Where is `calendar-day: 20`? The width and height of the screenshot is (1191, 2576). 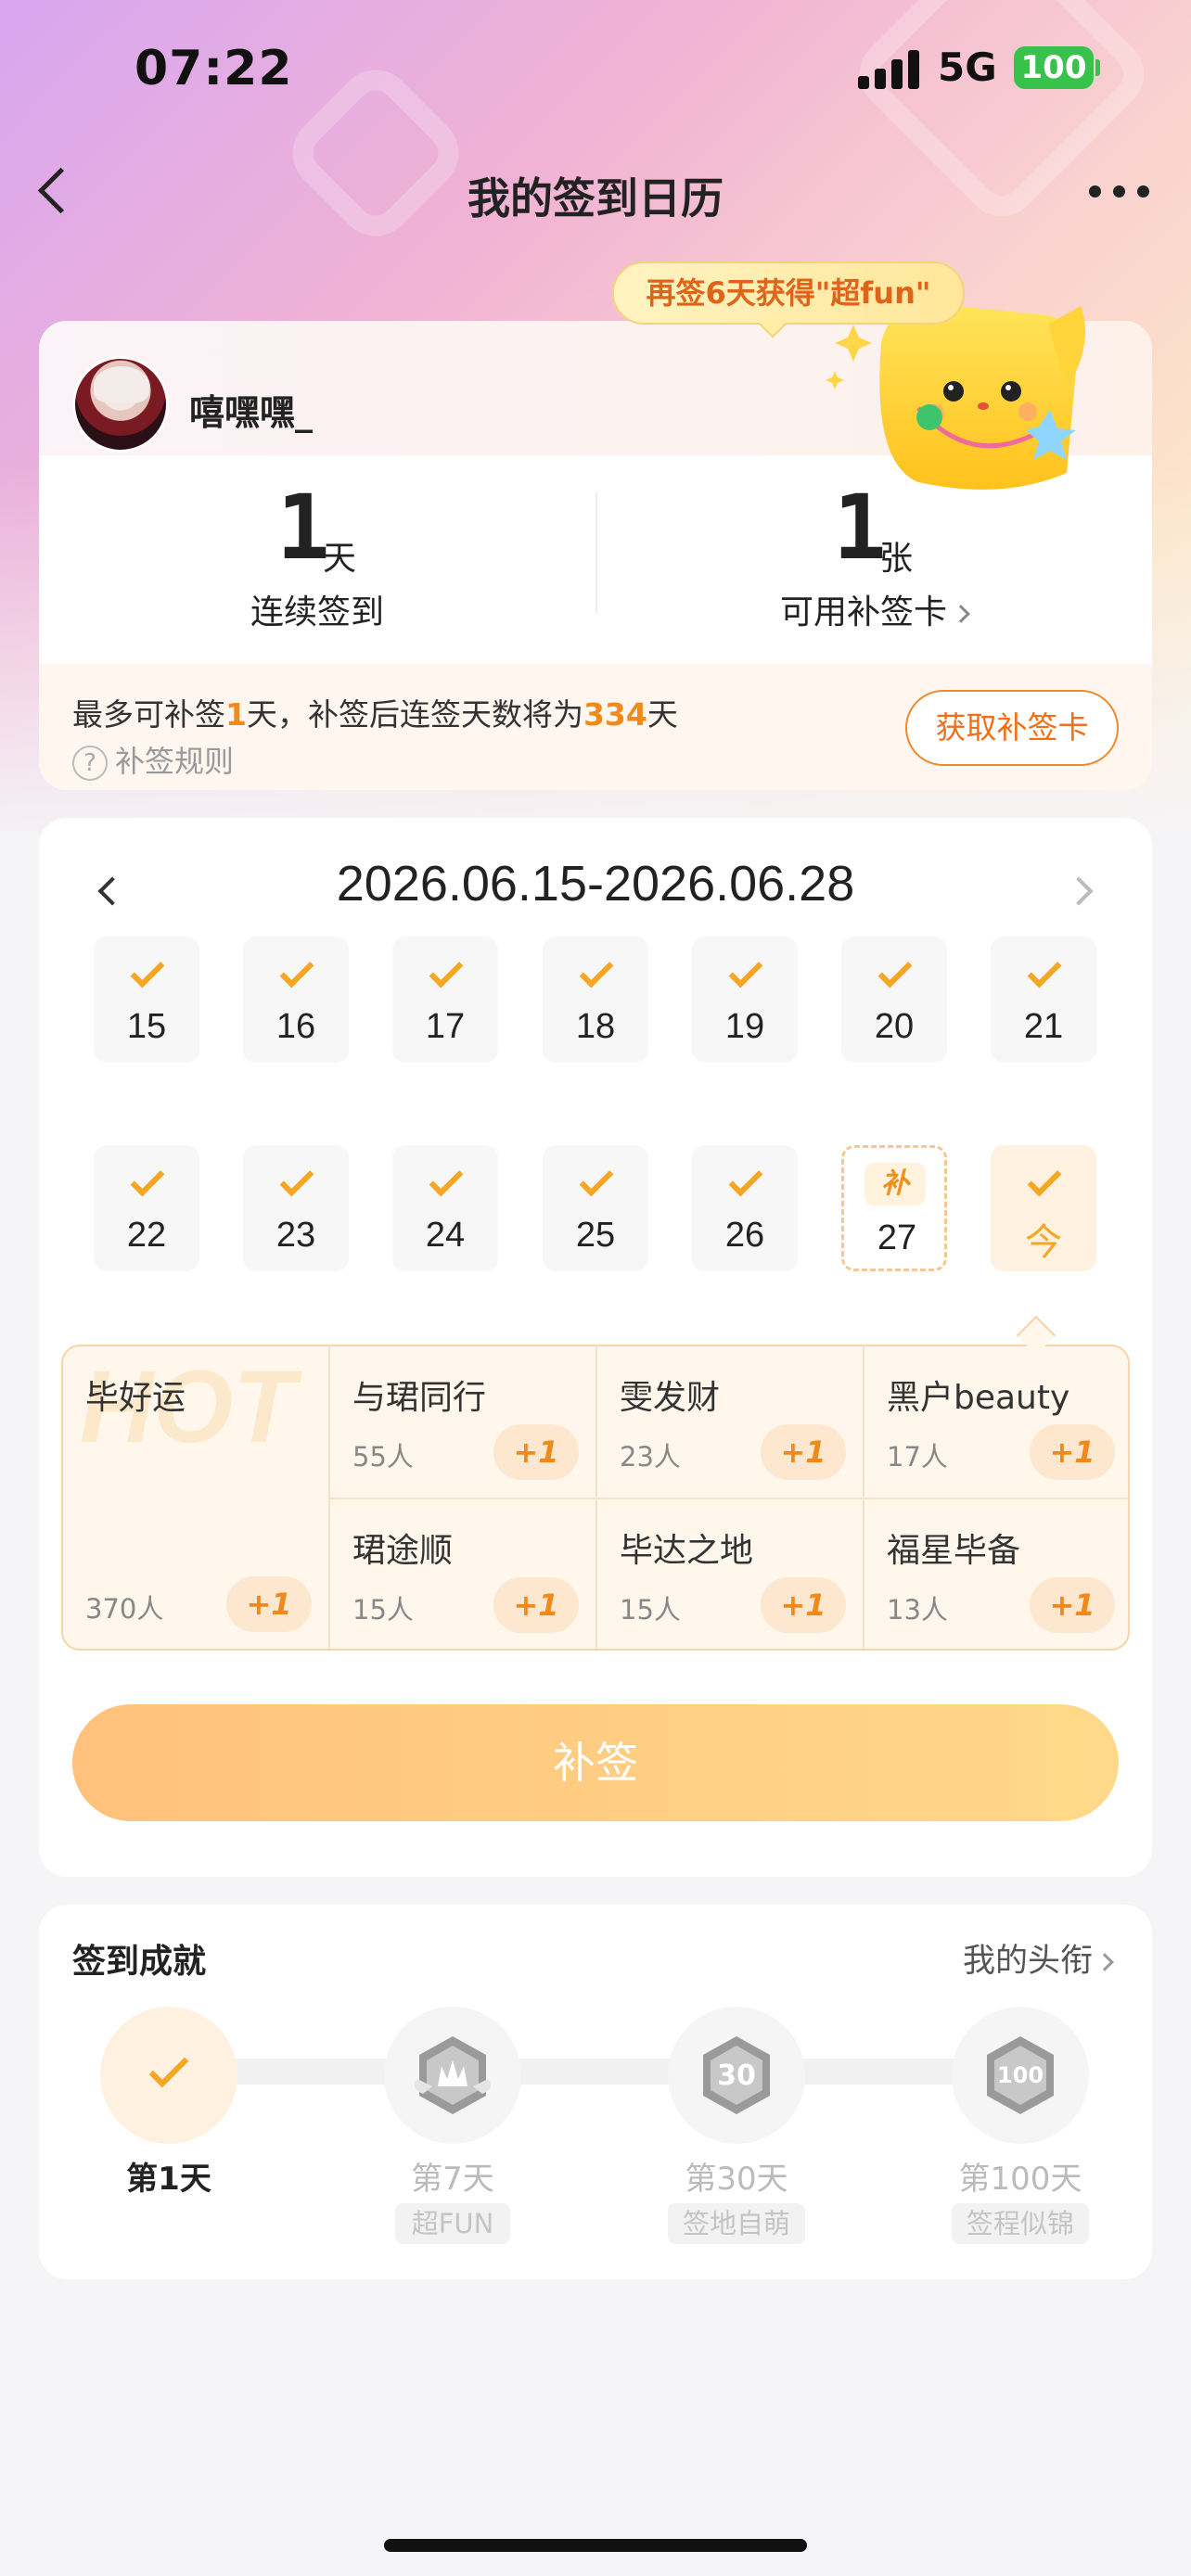 calendar-day: 20 is located at coordinates (894, 1000).